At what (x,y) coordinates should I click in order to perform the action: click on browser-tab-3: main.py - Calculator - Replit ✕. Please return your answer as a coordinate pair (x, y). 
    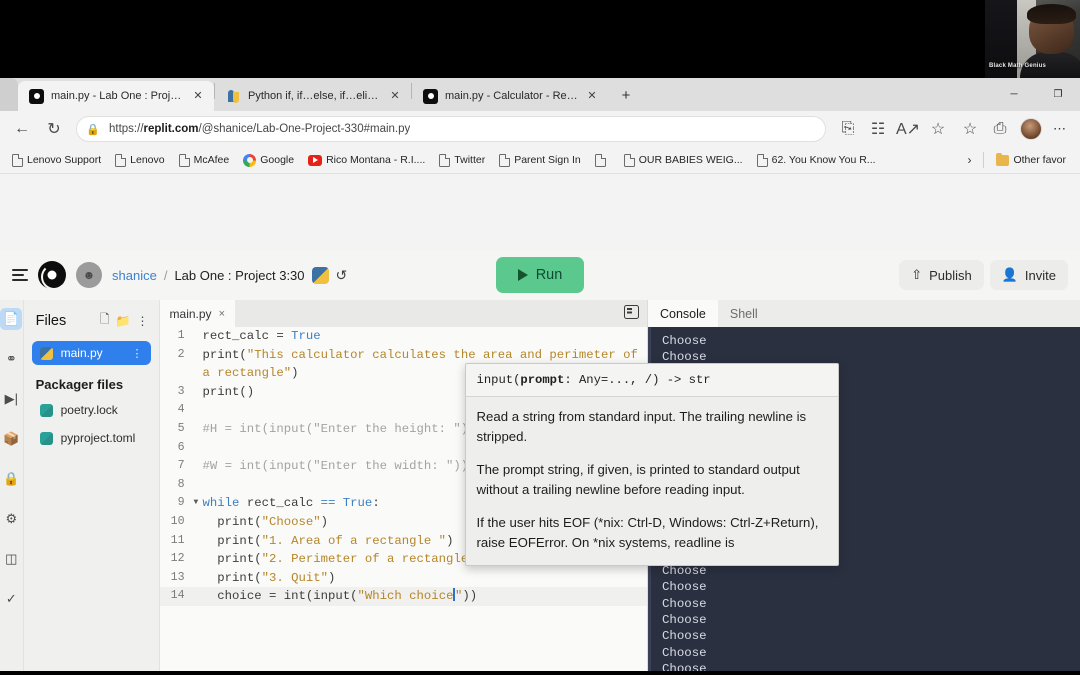
    Looking at the image, I should click on (510, 96).